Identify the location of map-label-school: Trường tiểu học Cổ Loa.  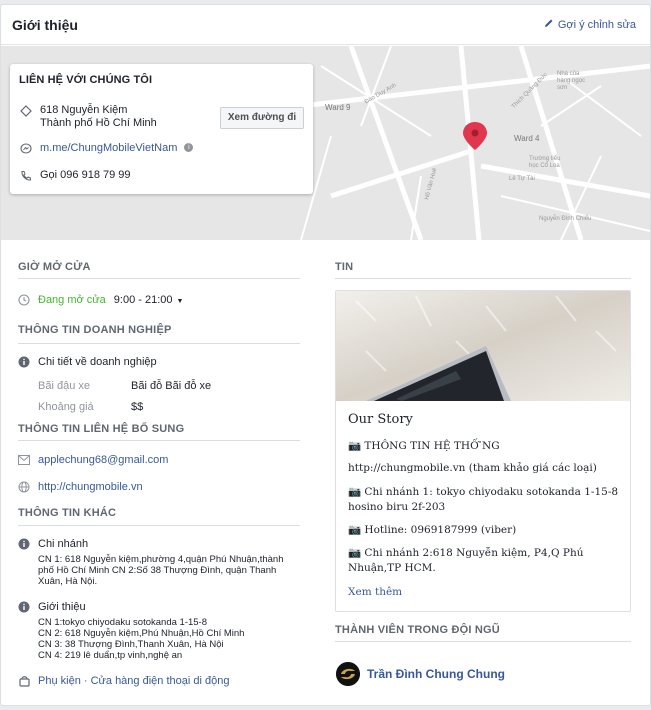
(545, 162).